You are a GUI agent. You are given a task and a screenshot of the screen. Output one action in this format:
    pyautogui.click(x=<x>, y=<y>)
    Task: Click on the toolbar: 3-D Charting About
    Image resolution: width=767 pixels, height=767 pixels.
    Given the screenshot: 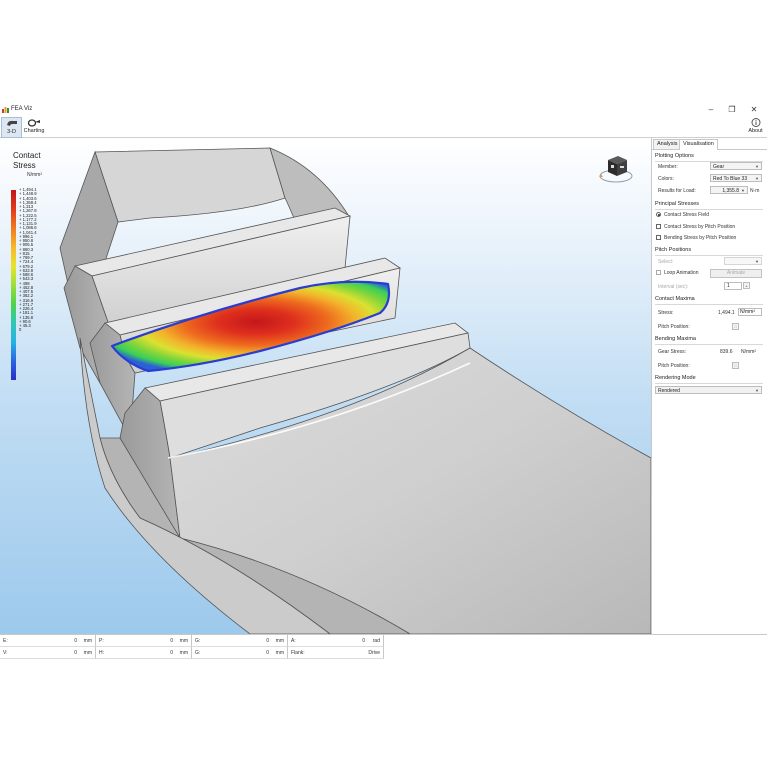 What is the action you would take?
    pyautogui.click(x=383, y=127)
    